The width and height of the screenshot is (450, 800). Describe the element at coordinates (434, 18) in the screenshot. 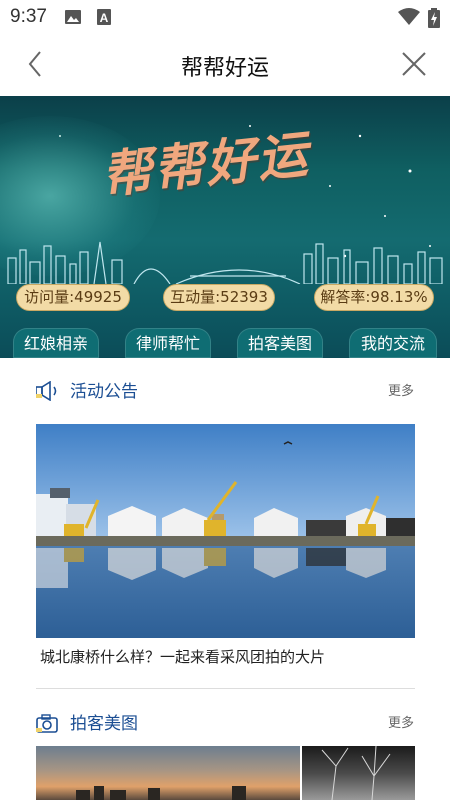

I see `battery-charging-icon` at that location.